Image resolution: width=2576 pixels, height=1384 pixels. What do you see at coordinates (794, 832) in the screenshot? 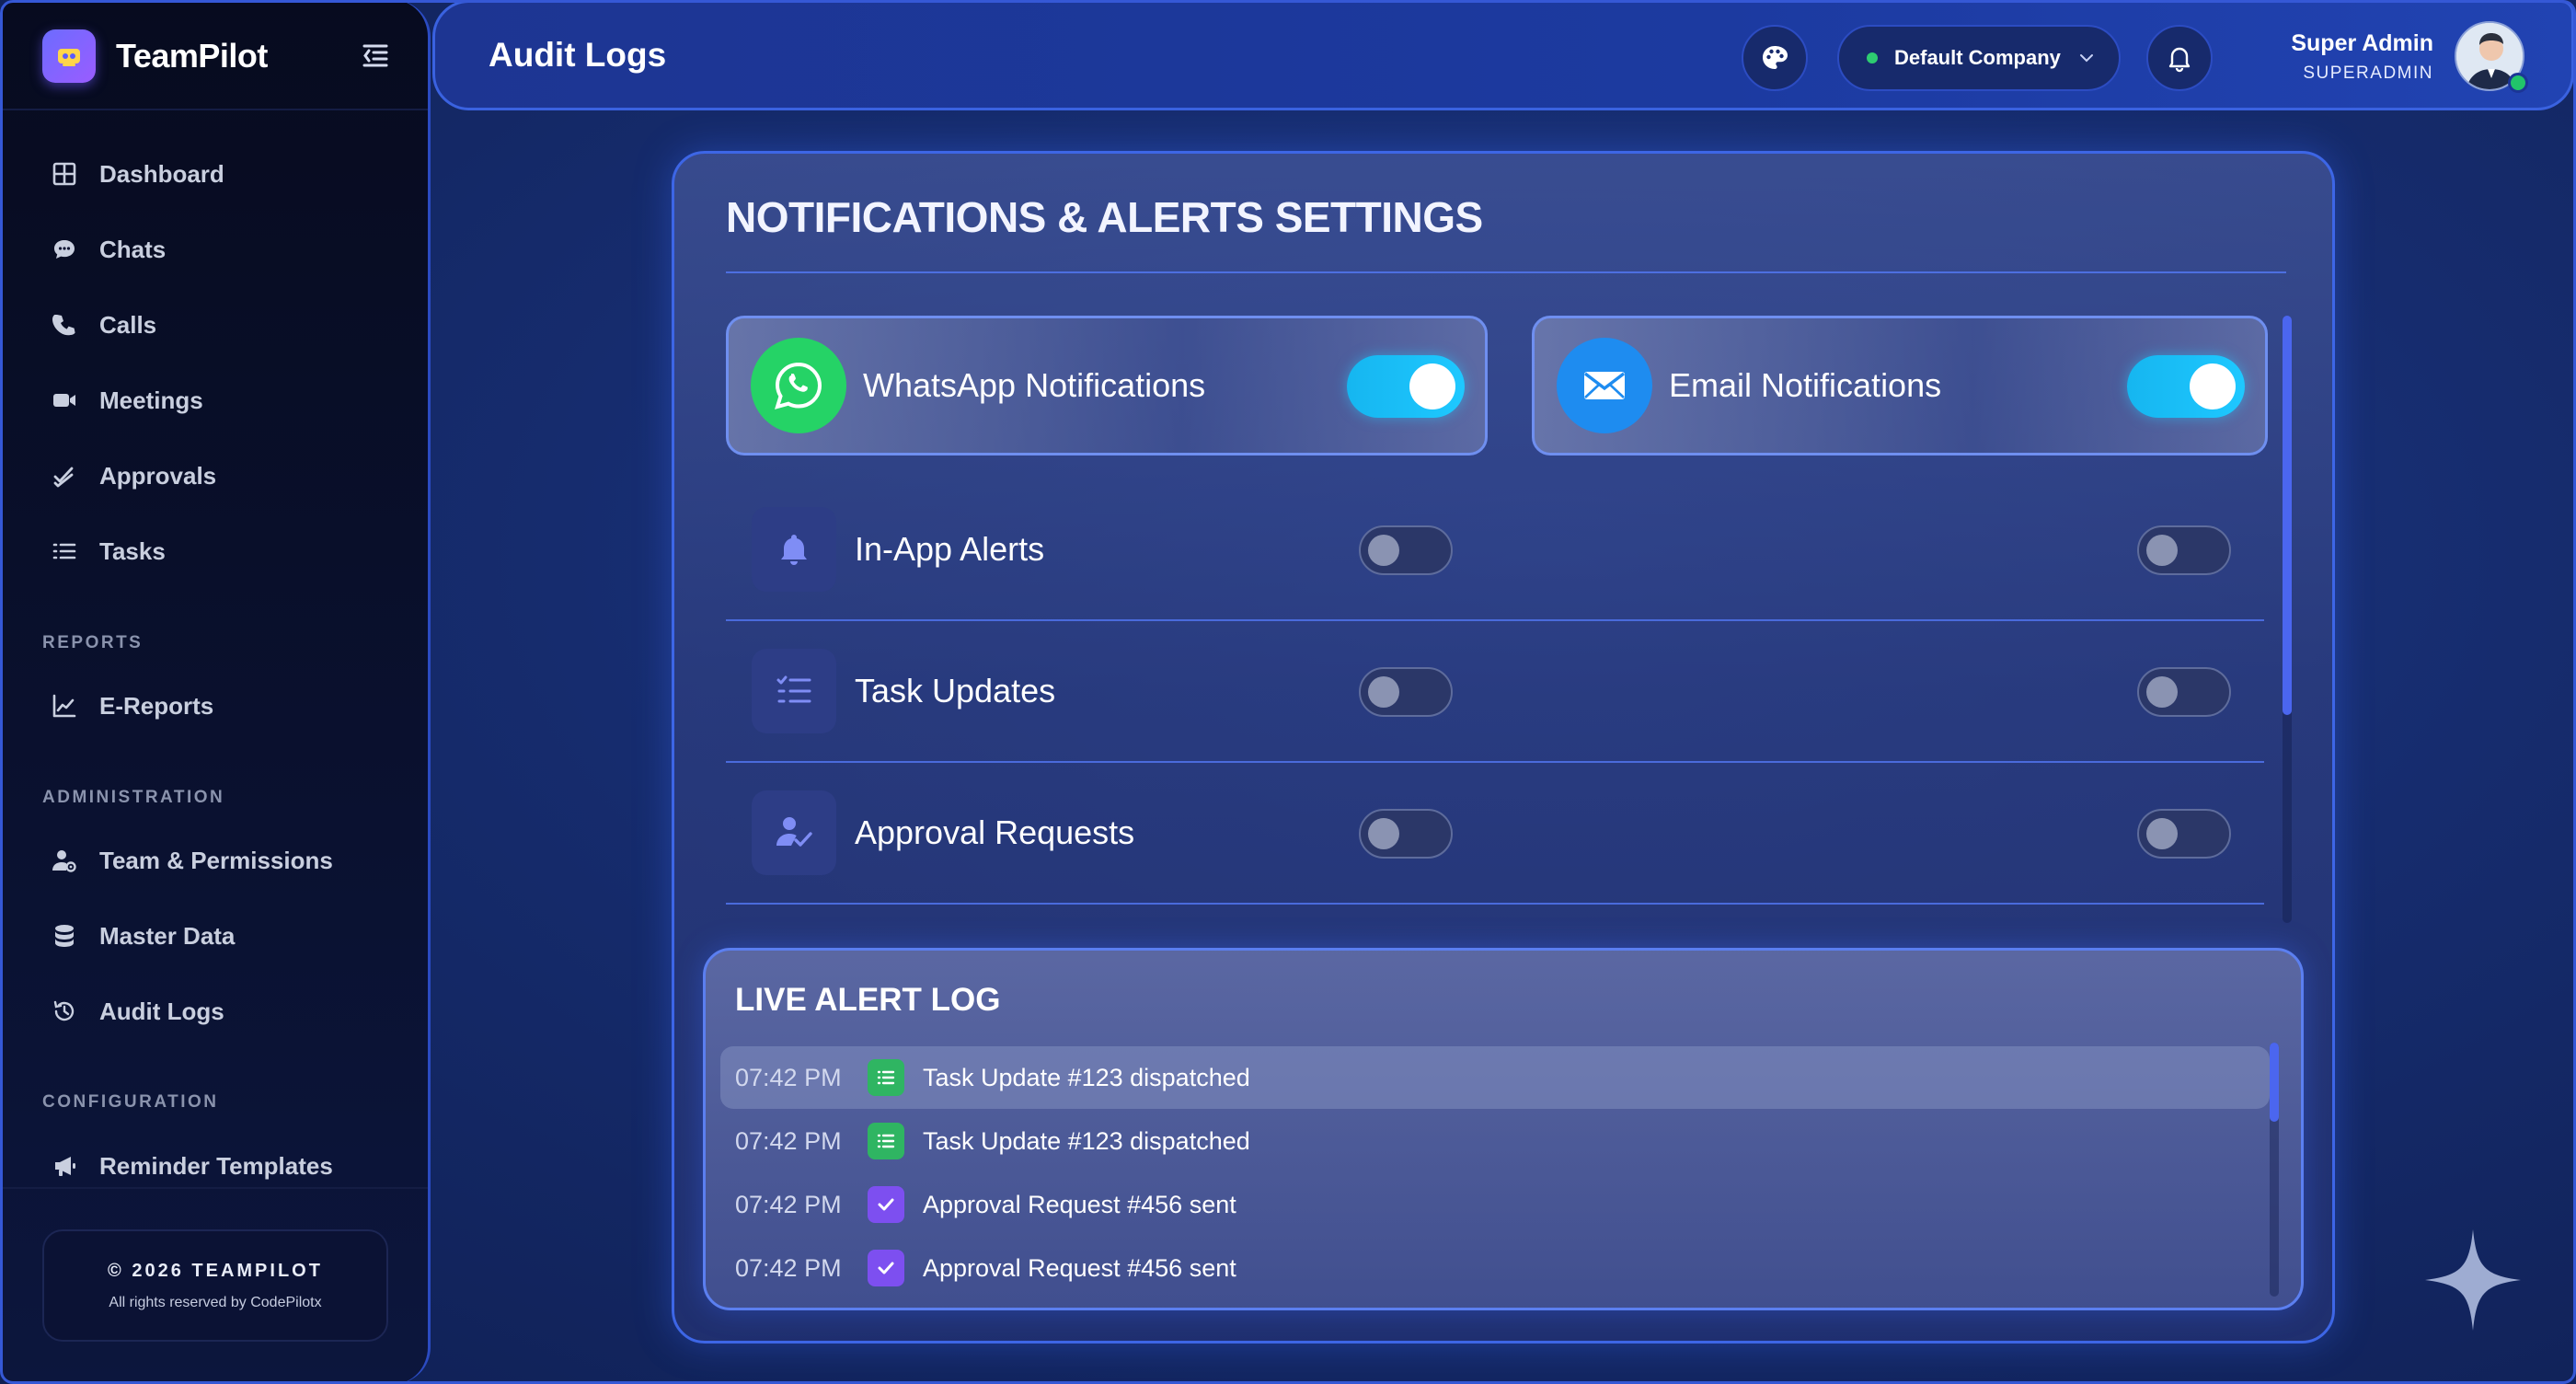
I see `user-check-icon` at bounding box center [794, 832].